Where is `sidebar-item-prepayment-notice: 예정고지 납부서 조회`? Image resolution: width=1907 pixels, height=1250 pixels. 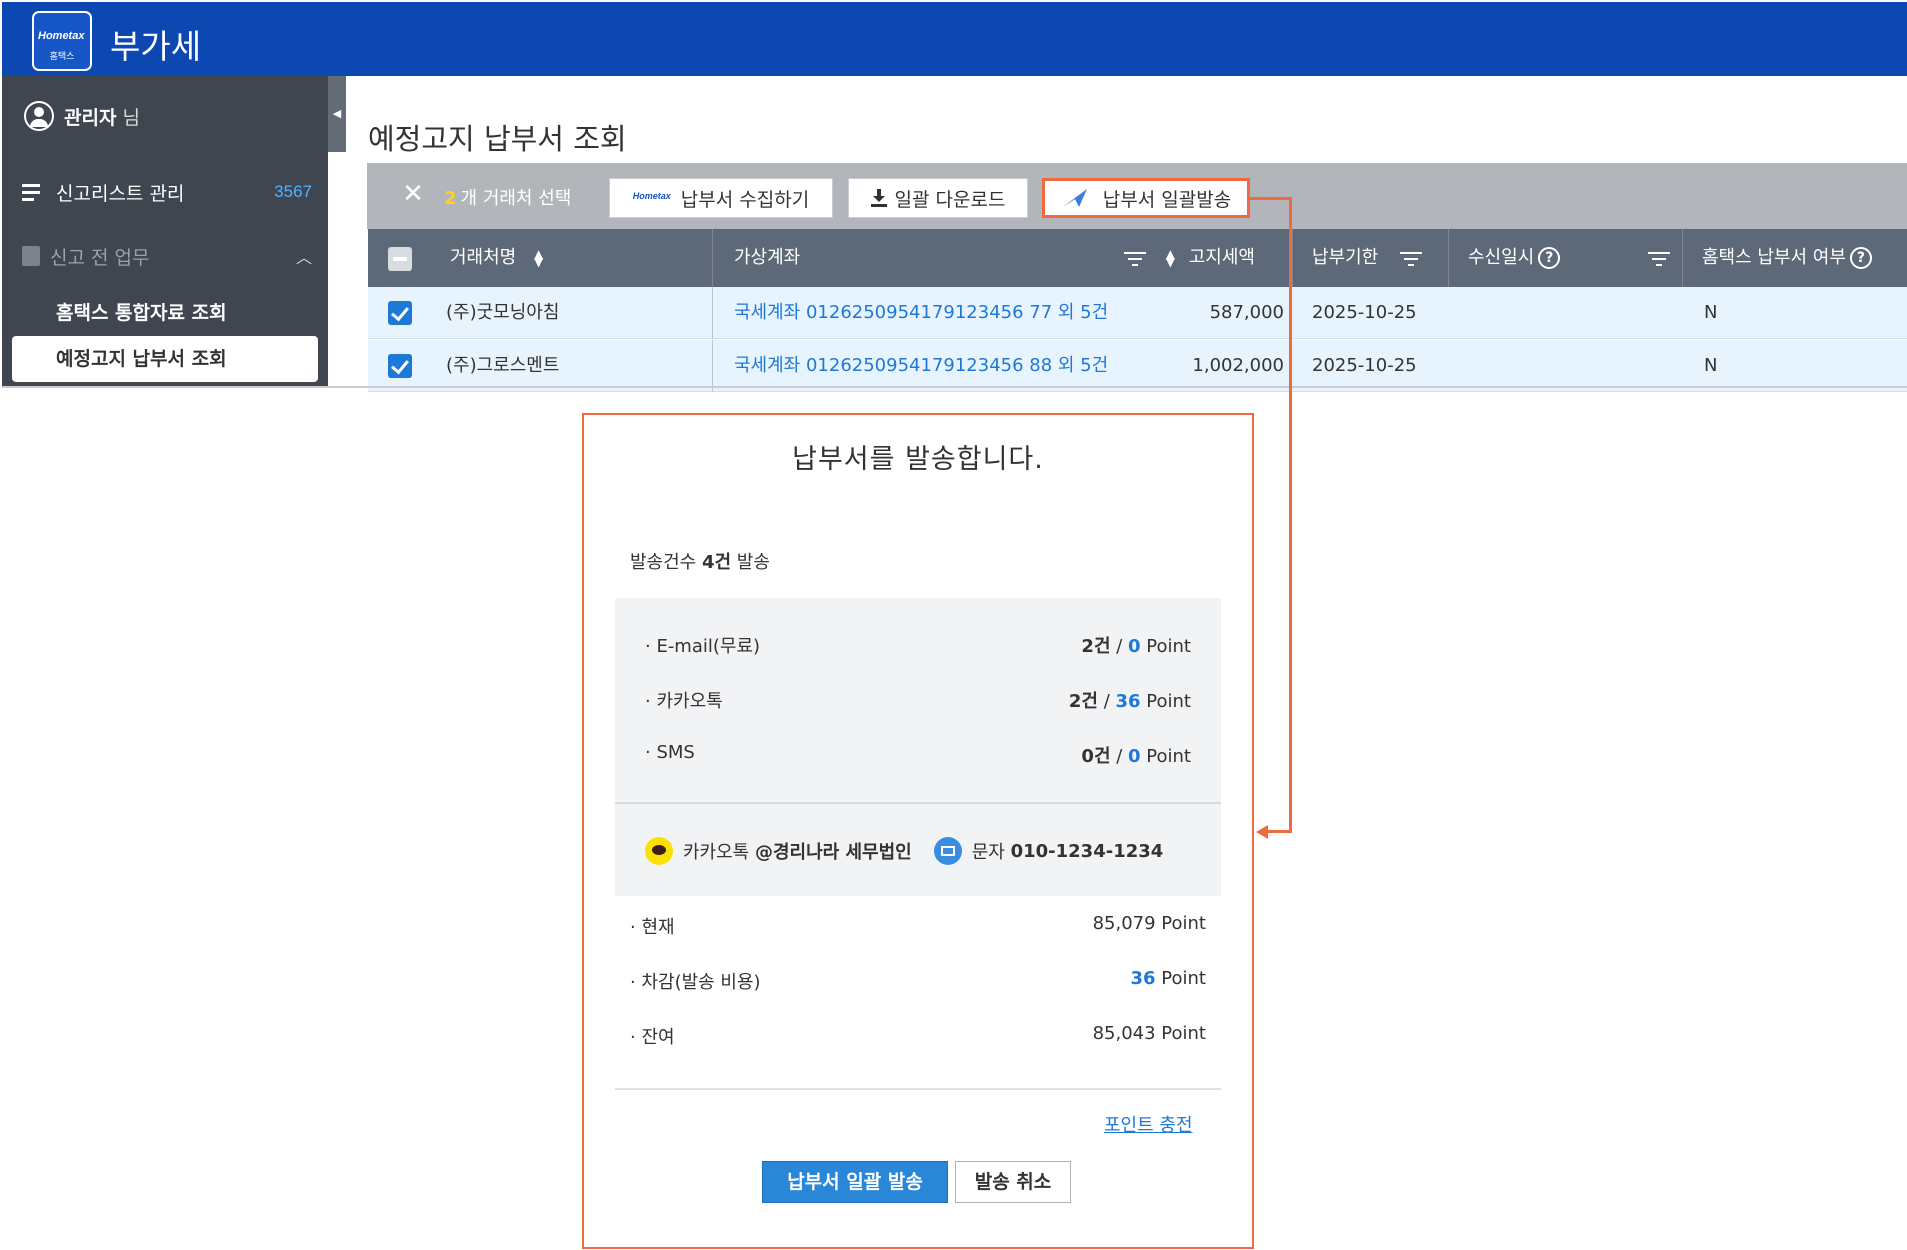
sidebar-item-prepayment-notice: 예정고지 납부서 조회 is located at coordinates (165, 359).